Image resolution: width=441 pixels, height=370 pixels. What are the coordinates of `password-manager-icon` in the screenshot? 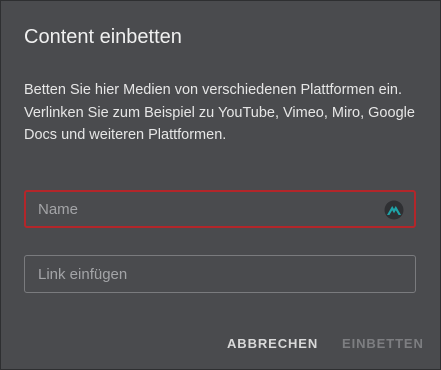 It's located at (394, 210).